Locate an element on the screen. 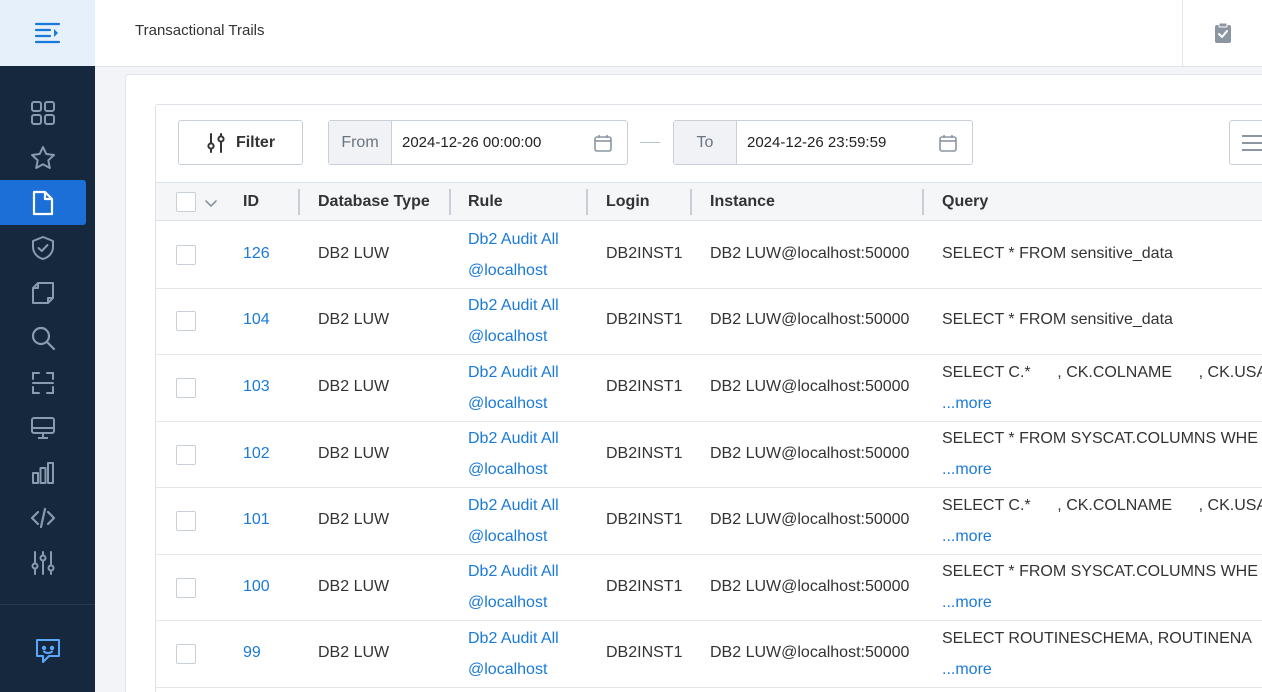 This screenshot has width=1262, height=692. date-range-separator is located at coordinates (650, 142).